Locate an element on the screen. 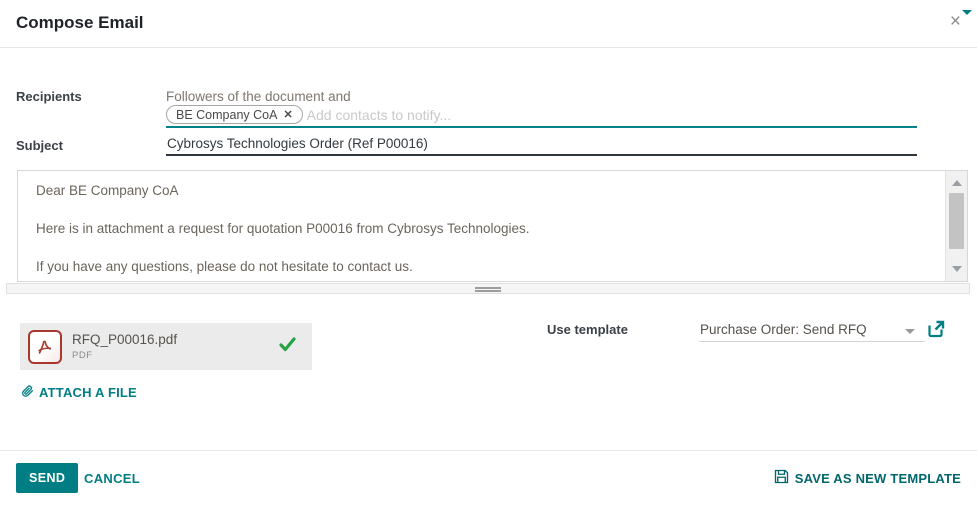 This screenshot has width=977, height=516. recipients-field: BE Company CoA ✕ is located at coordinates (541, 115).